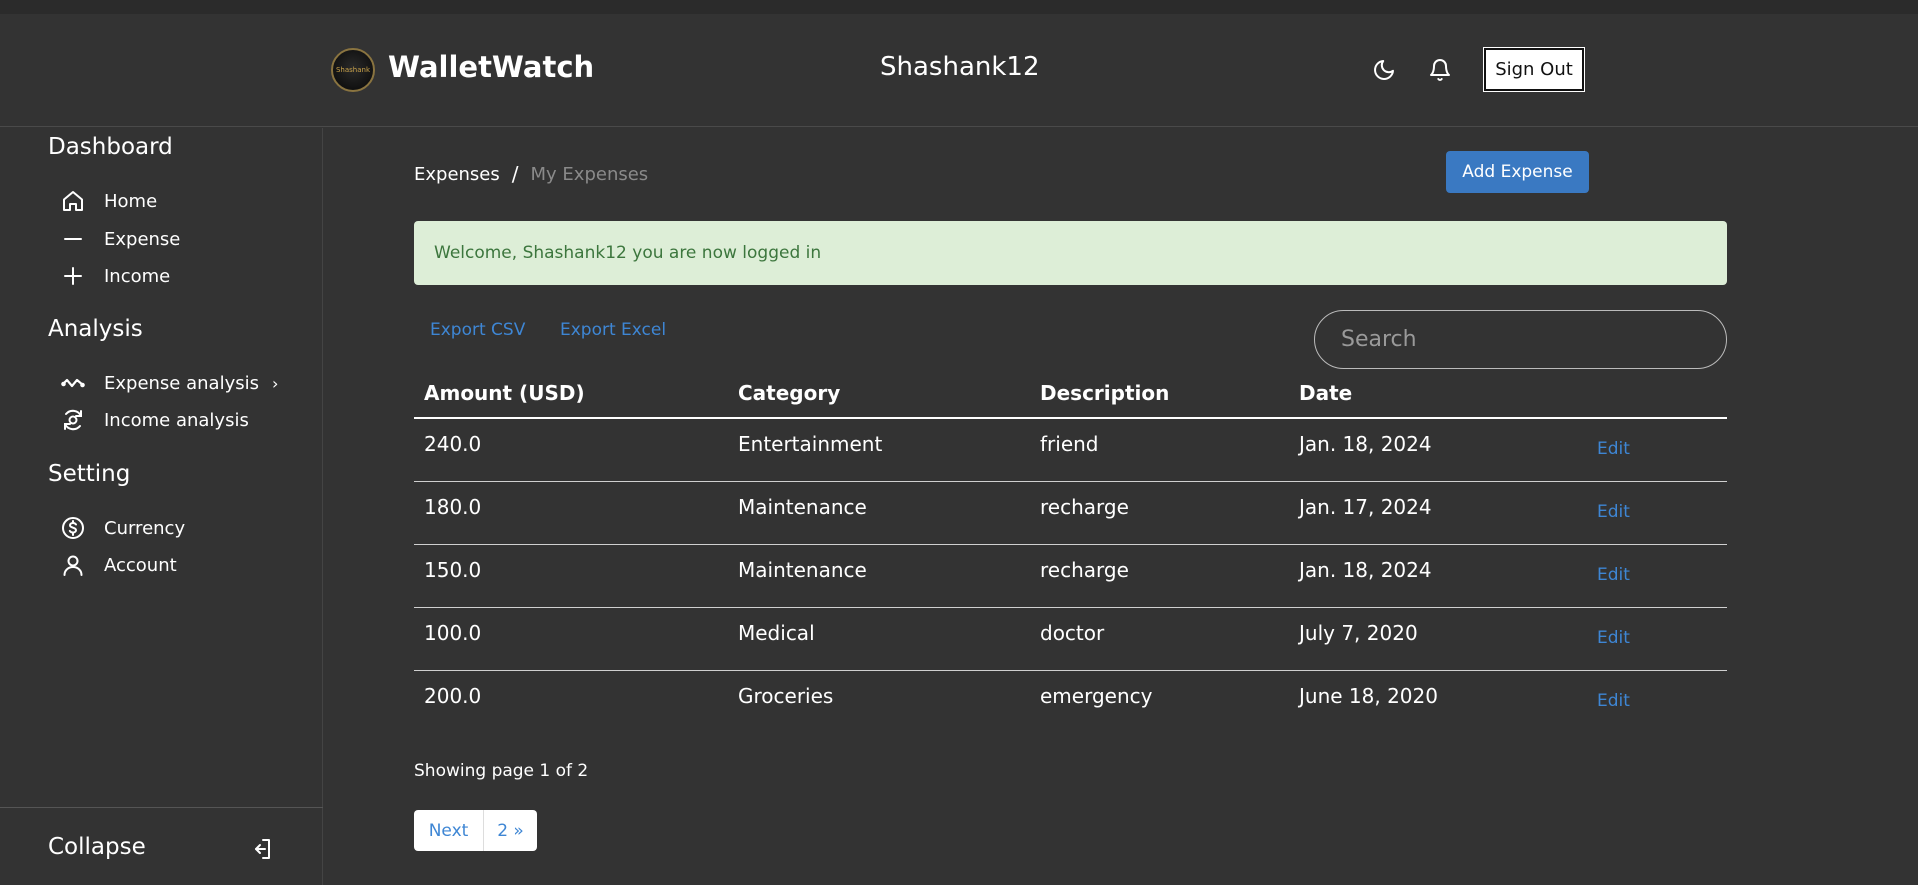 The width and height of the screenshot is (1918, 885). What do you see at coordinates (1069, 444) in the screenshot?
I see `cell-description: friend` at bounding box center [1069, 444].